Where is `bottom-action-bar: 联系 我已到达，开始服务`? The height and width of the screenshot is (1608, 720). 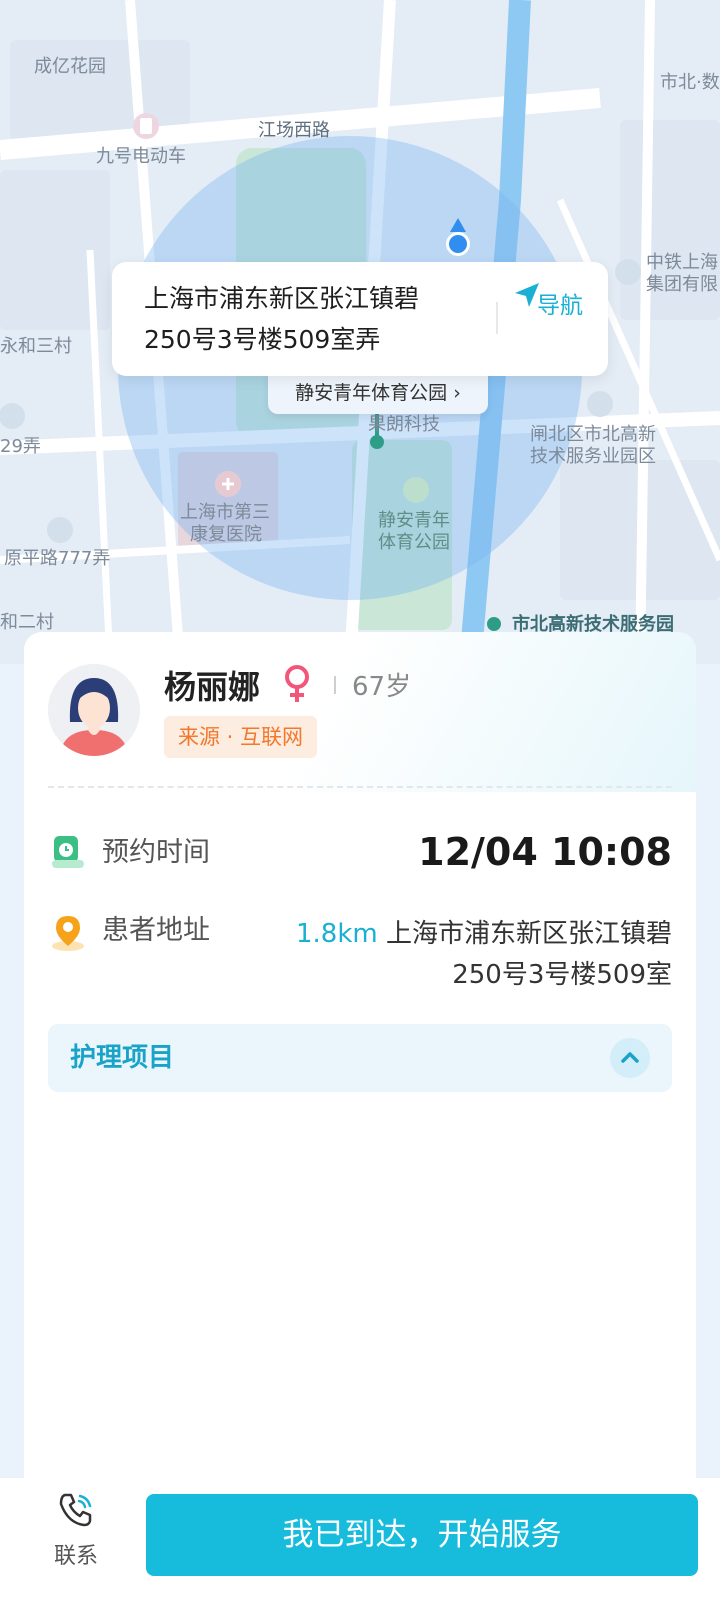
bottom-action-bar: 联系 我已到达，开始服务 is located at coordinates (360, 1543).